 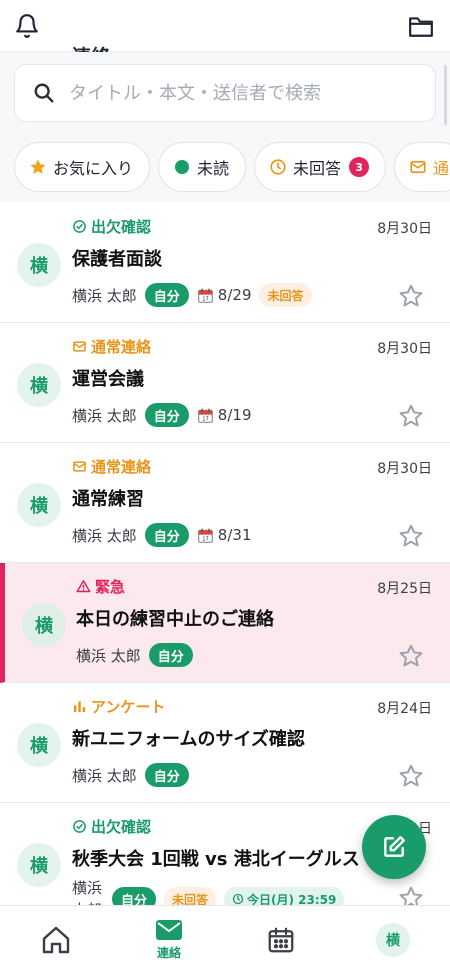 I want to click on message-meta: 横浜 太郎 自分, so click(x=134, y=655).